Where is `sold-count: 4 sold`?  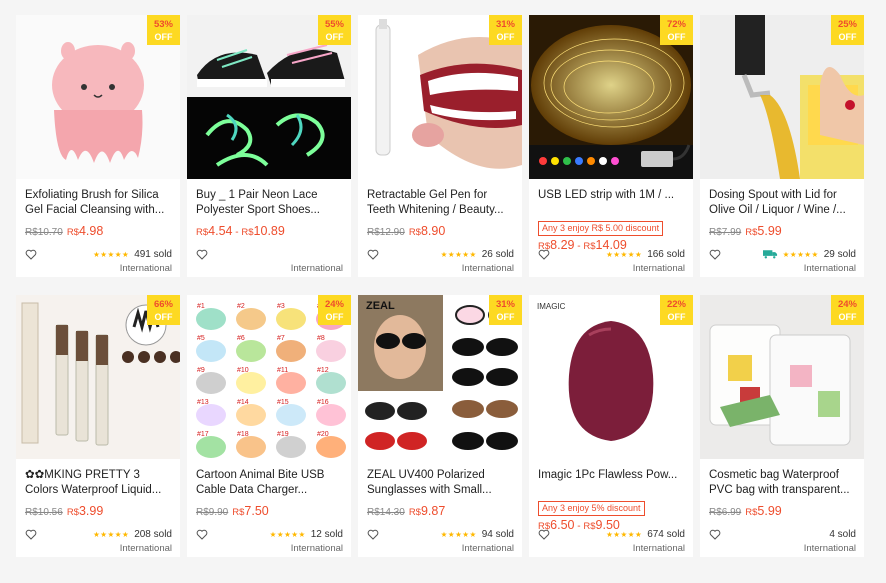
sold-count: 4 sold is located at coordinates (842, 534).